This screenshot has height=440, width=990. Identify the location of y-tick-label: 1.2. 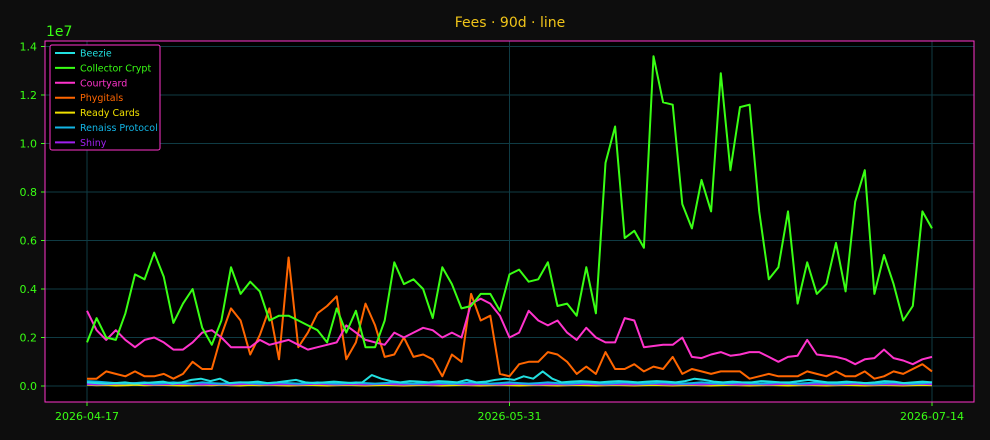
(29, 95).